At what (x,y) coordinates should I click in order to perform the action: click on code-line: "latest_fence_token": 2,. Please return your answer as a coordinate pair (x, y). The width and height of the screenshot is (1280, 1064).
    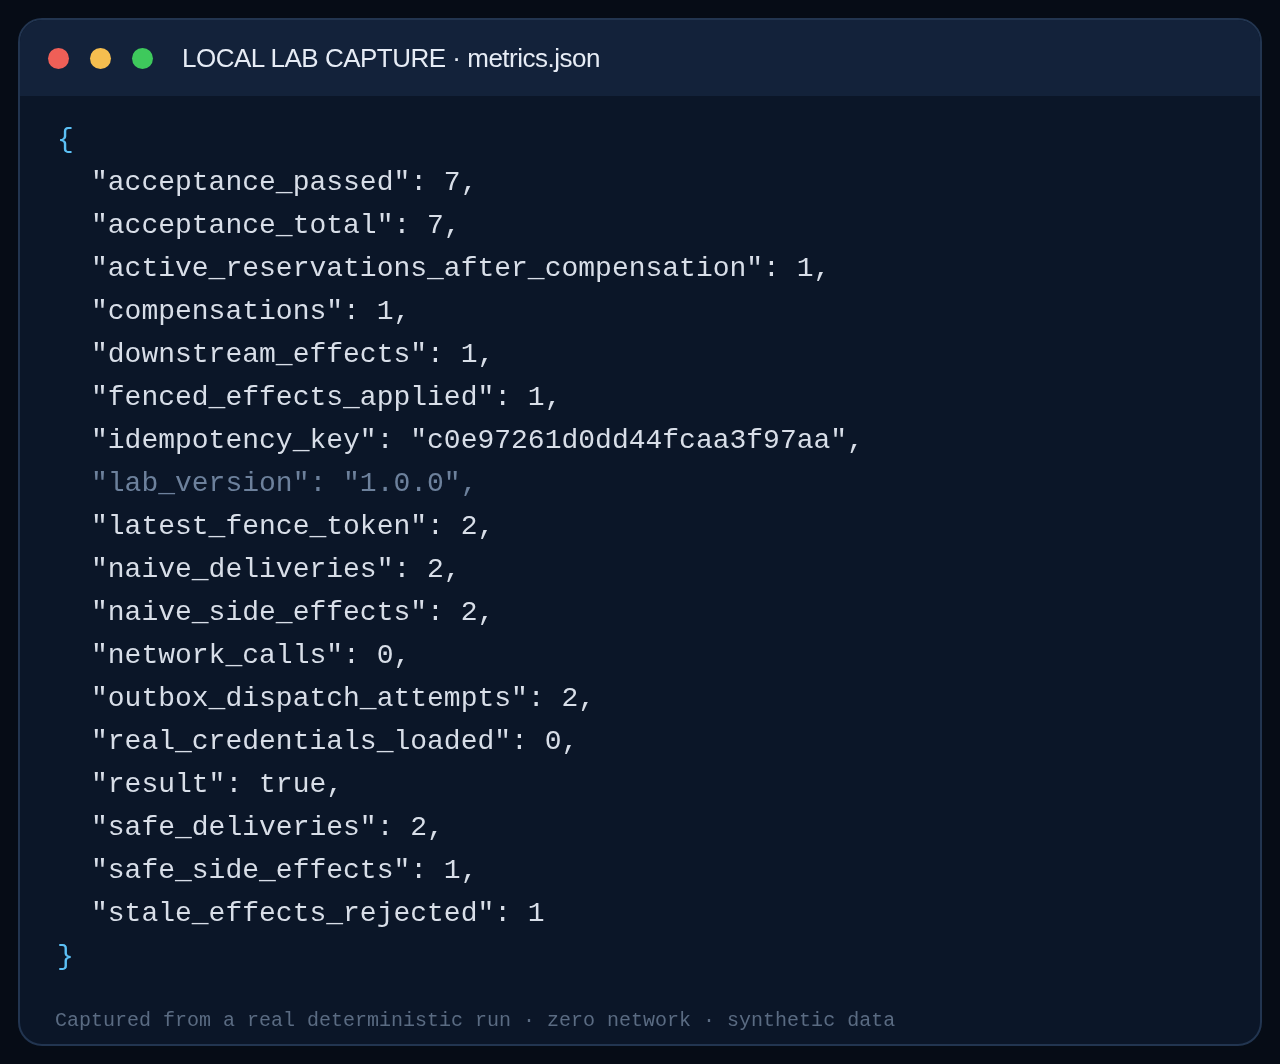
    Looking at the image, I should click on (292, 527).